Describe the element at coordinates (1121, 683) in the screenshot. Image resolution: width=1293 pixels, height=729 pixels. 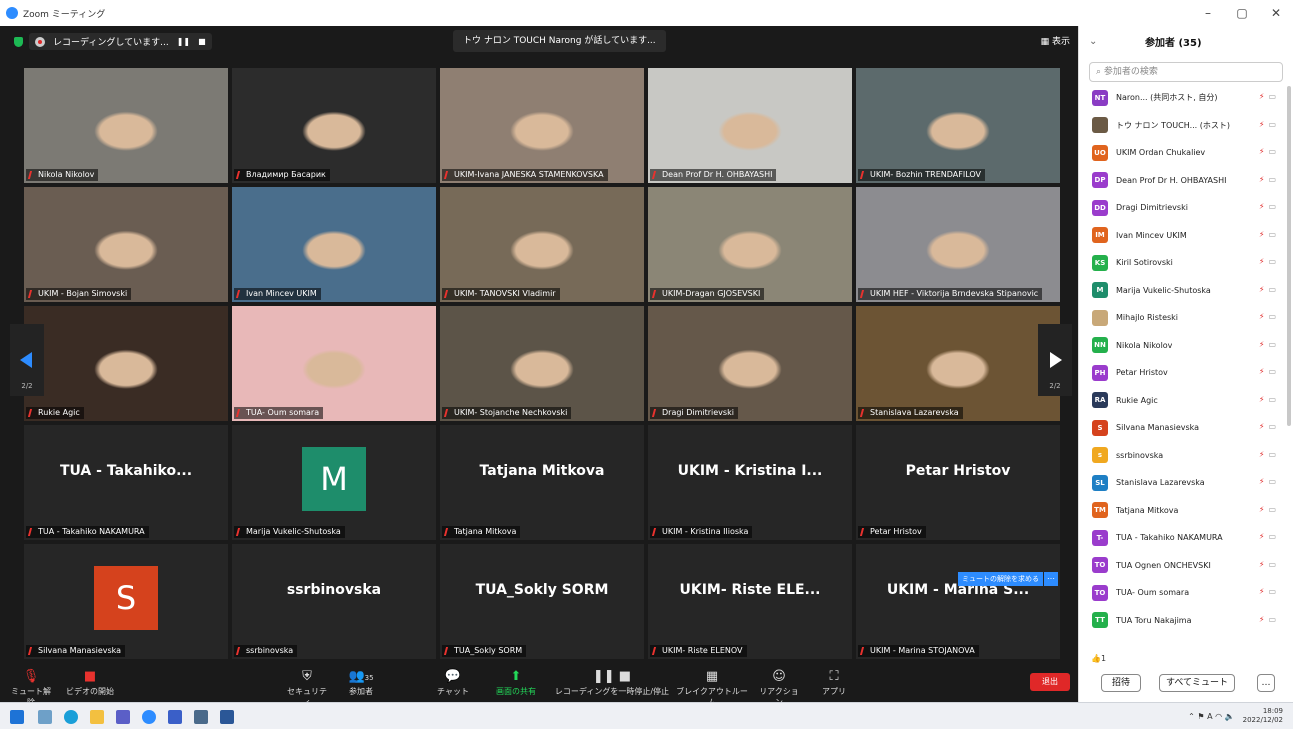
I see `invite-button: 招待` at that location.